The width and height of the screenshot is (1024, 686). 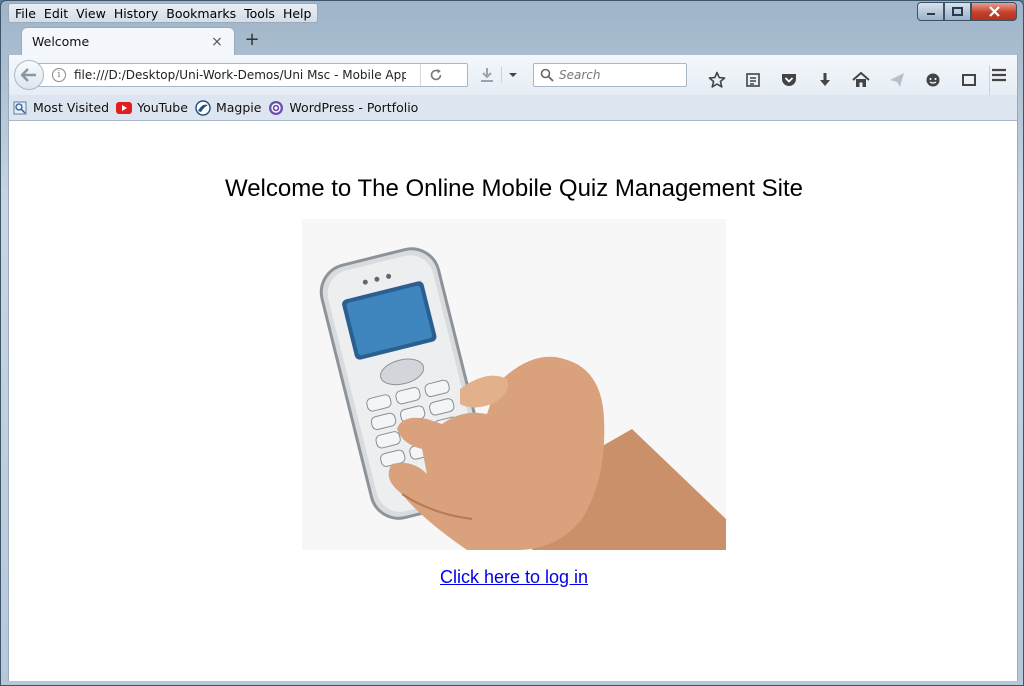 What do you see at coordinates (71, 107) in the screenshot?
I see `bookmark-label: Most Visited` at bounding box center [71, 107].